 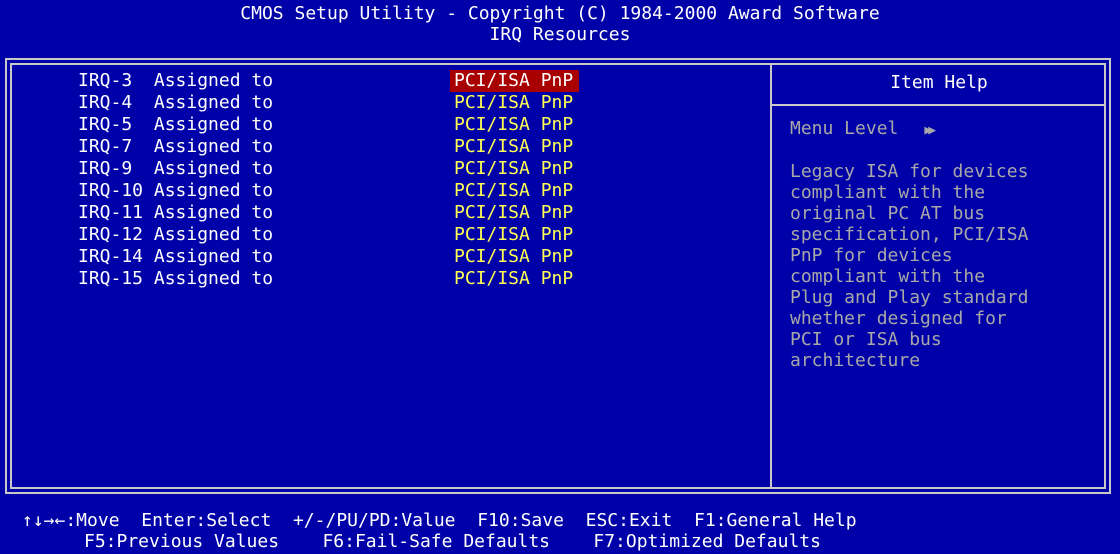 What do you see at coordinates (909, 234) in the screenshot?
I see `help-line: specification, PCI/ISA` at bounding box center [909, 234].